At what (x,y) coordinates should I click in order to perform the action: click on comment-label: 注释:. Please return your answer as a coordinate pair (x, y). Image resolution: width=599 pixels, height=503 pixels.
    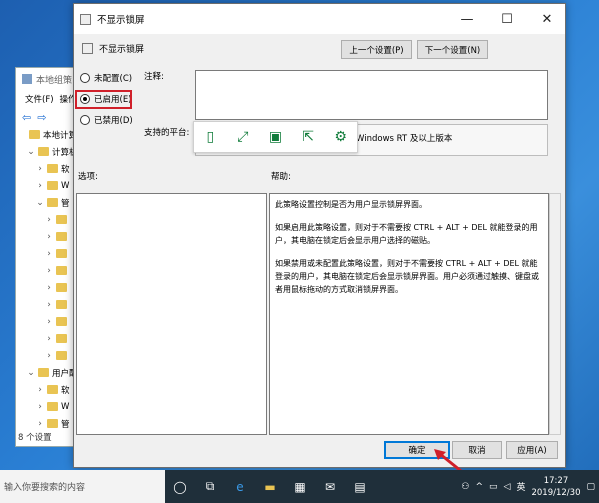
    Looking at the image, I should click on (154, 77).